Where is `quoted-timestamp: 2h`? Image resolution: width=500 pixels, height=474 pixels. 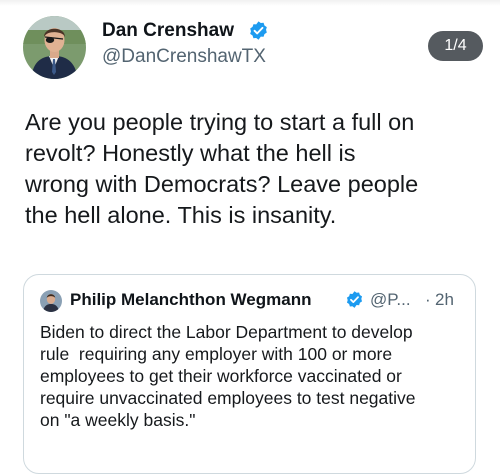 quoted-timestamp: 2h is located at coordinates (444, 300).